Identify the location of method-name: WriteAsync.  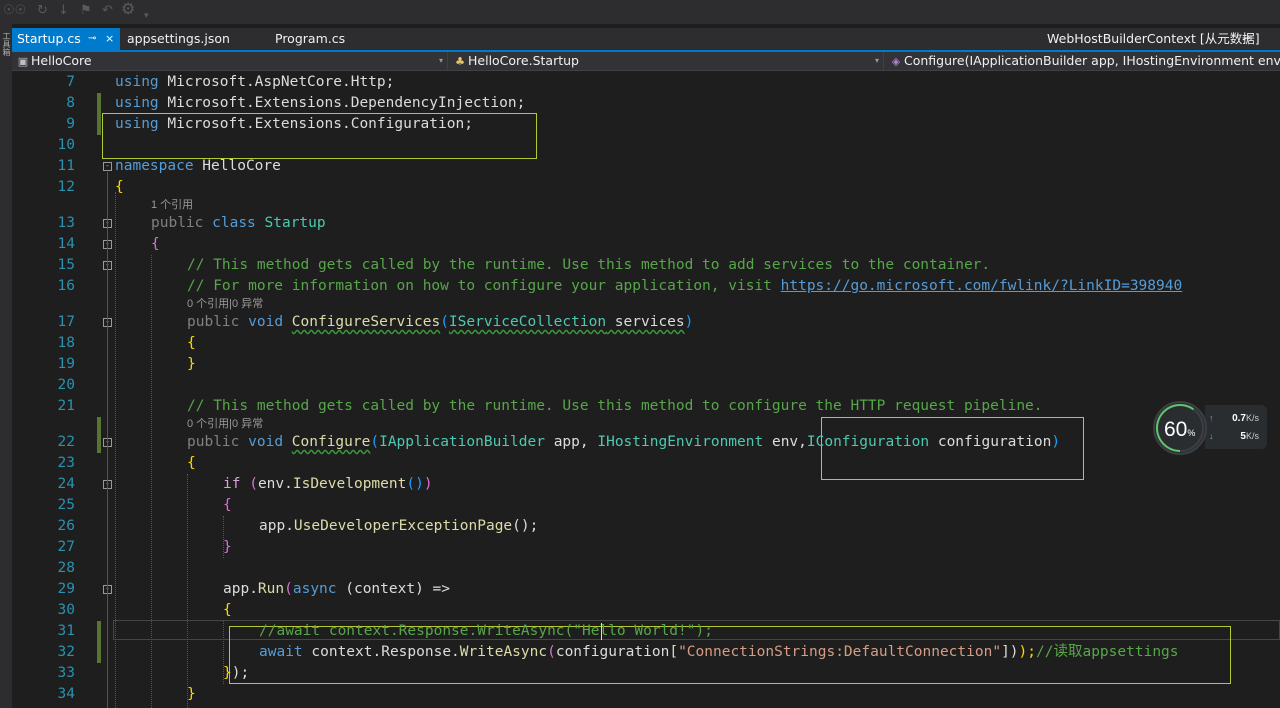
(503, 652).